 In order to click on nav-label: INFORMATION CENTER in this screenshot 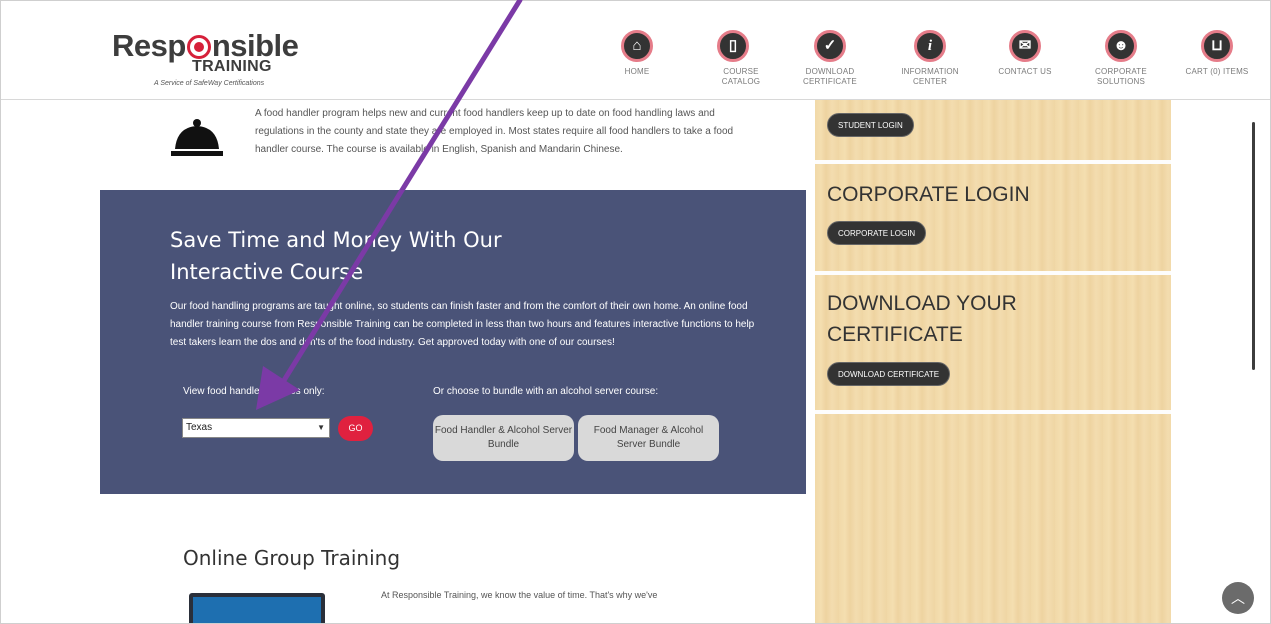, I will do `click(930, 76)`.